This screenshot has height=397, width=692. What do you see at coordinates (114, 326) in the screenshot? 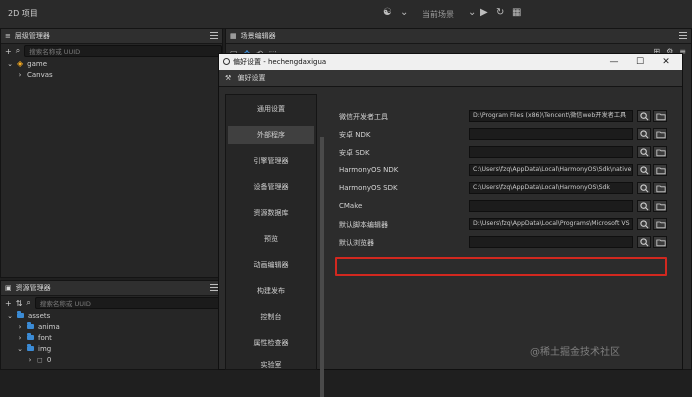
I see `tree-row-anima: › anima` at bounding box center [114, 326].